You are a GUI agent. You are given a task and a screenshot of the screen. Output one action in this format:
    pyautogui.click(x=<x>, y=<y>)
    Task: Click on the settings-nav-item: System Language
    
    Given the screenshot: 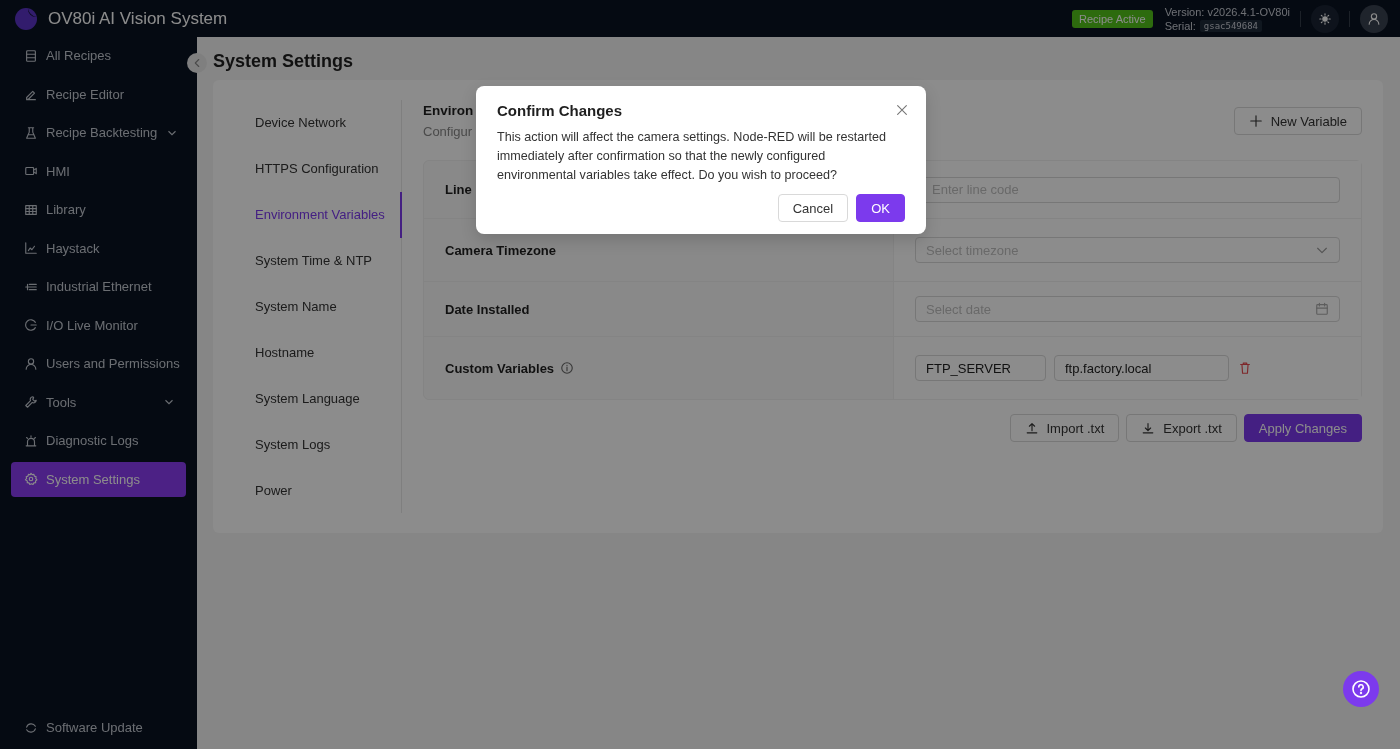 What is the action you would take?
    pyautogui.click(x=307, y=398)
    